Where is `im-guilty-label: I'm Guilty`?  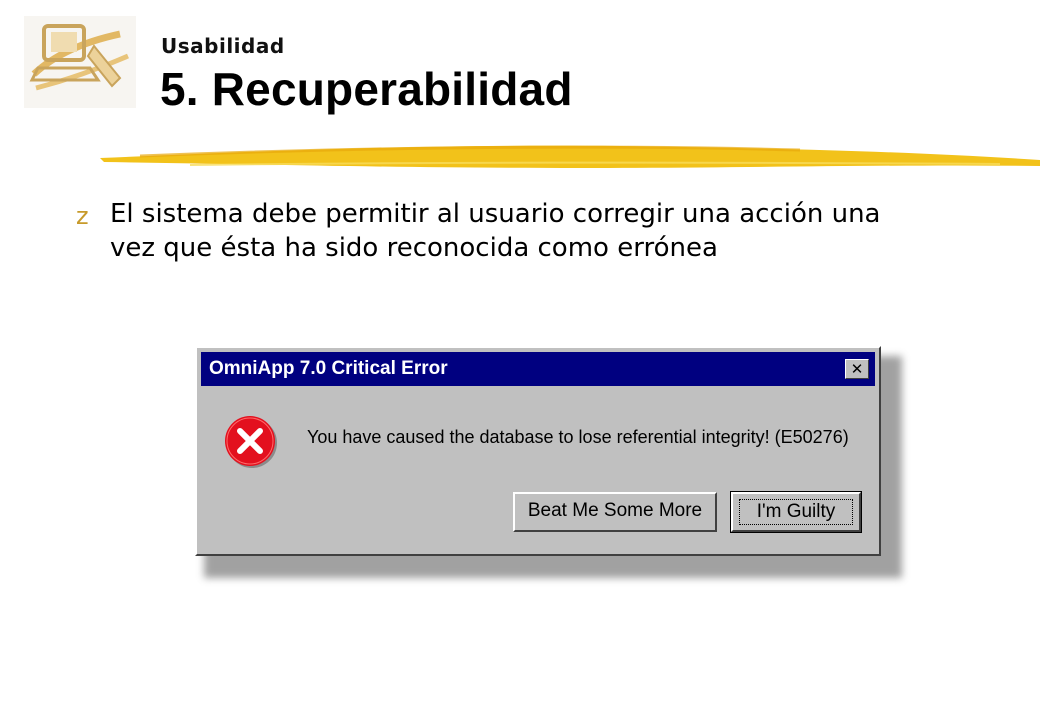 im-guilty-label: I'm Guilty is located at coordinates (796, 512).